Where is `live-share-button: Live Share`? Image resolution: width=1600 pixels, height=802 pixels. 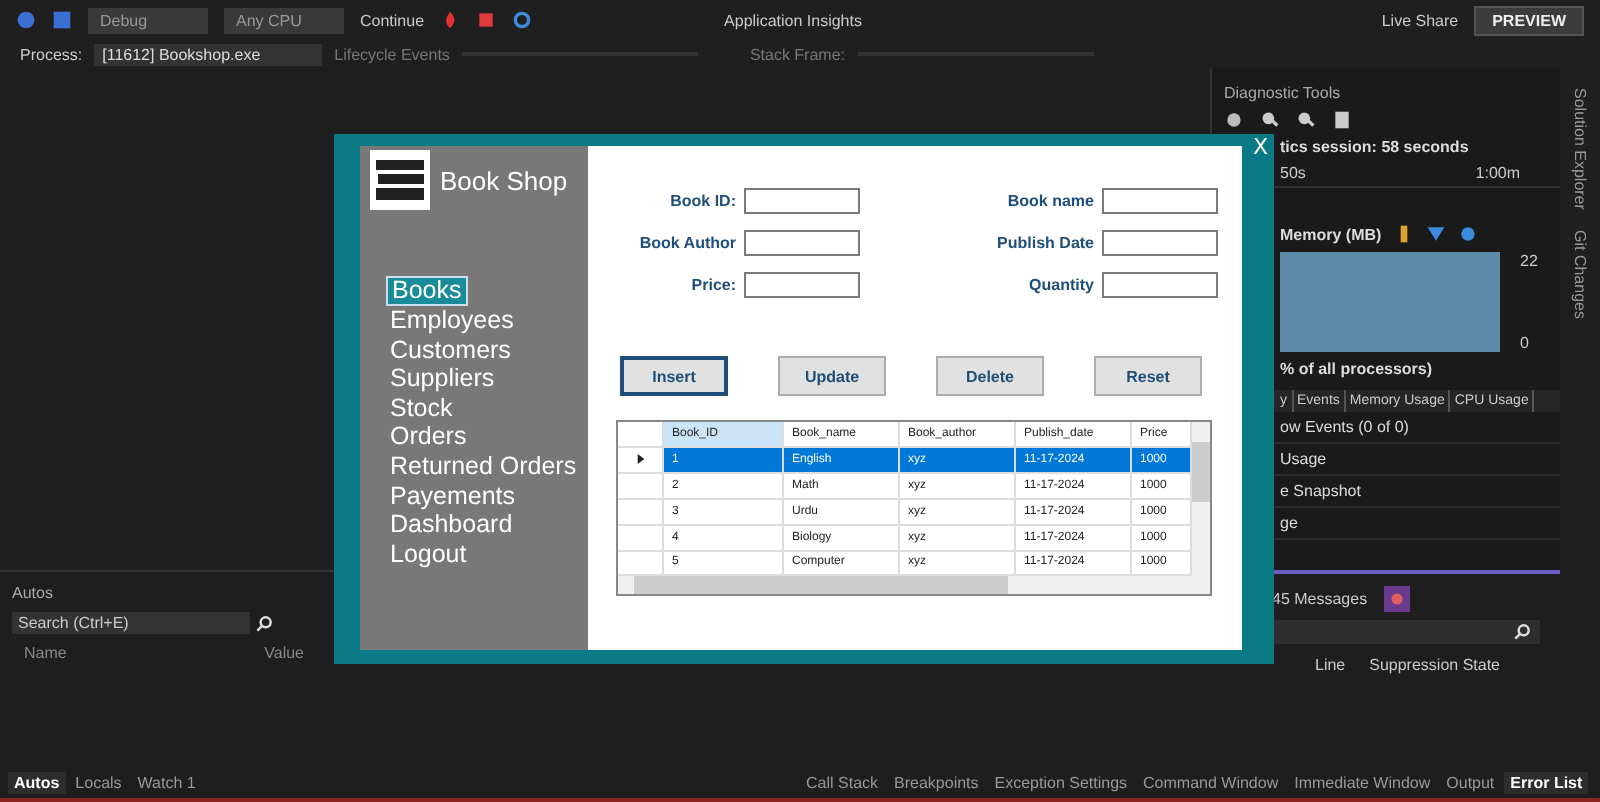 live-share-button: Live Share is located at coordinates (1420, 20).